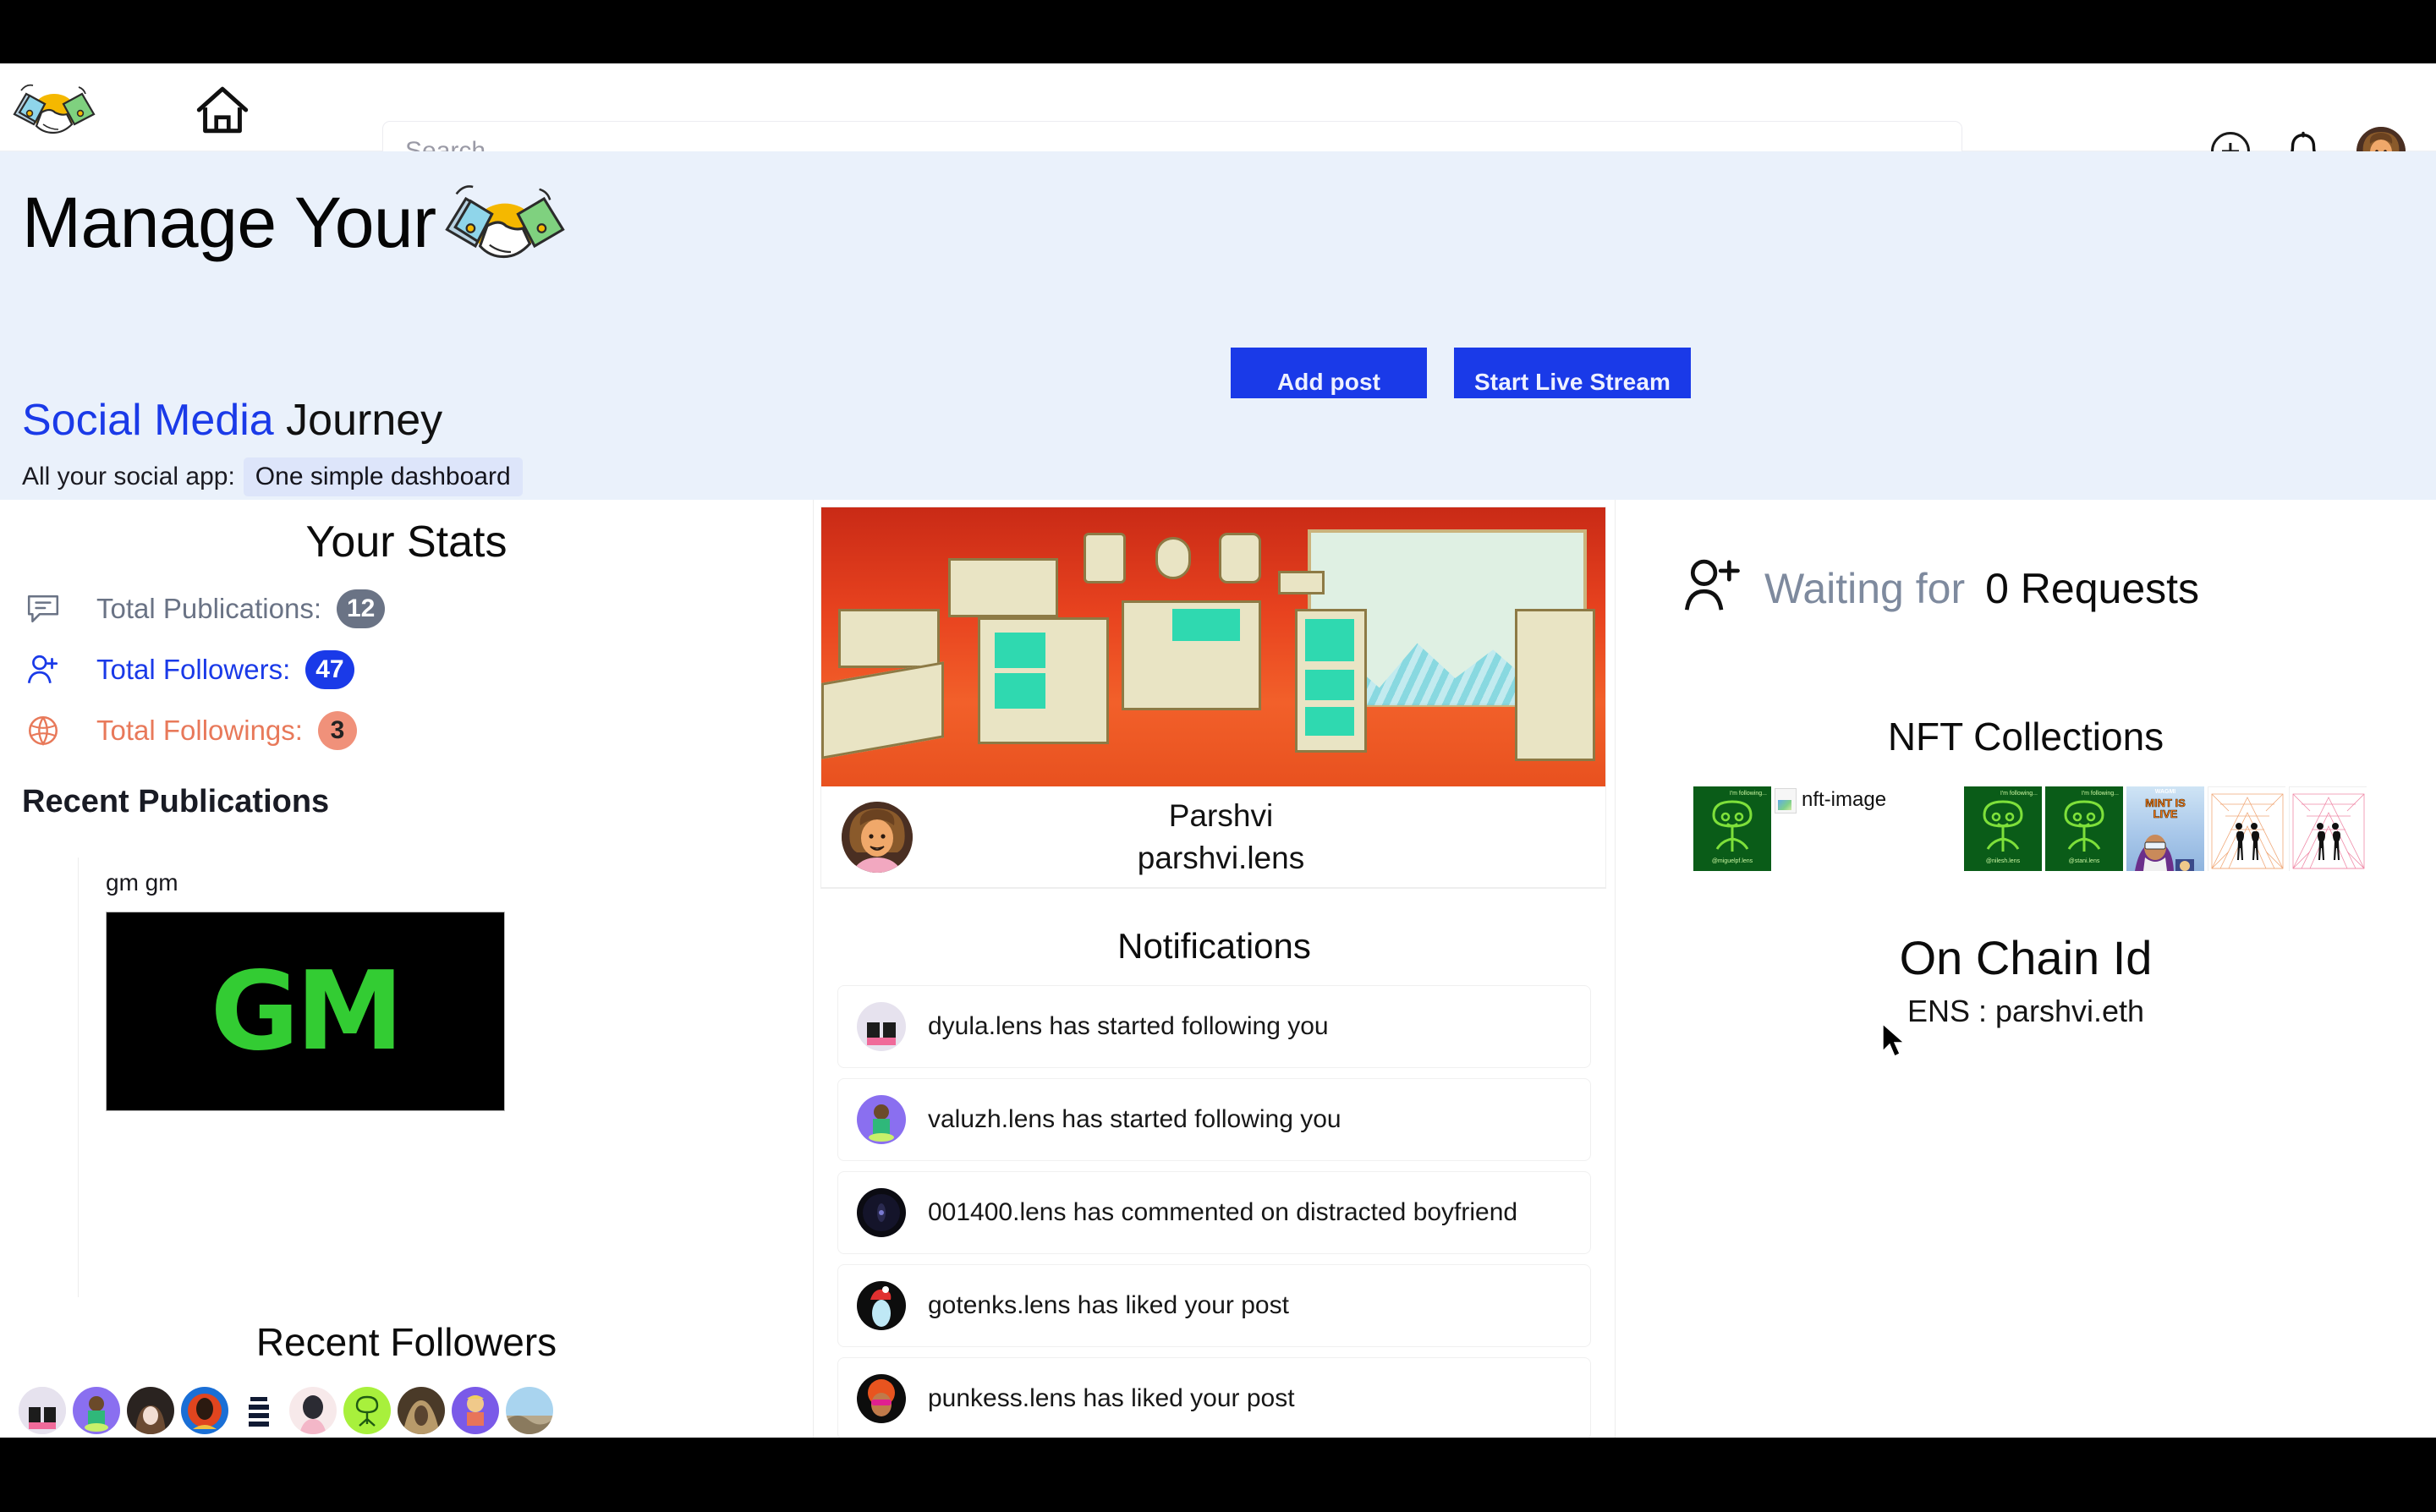 This screenshot has width=2436, height=1512. What do you see at coordinates (1221, 815) in the screenshot?
I see `profile-name: Parshvi` at bounding box center [1221, 815].